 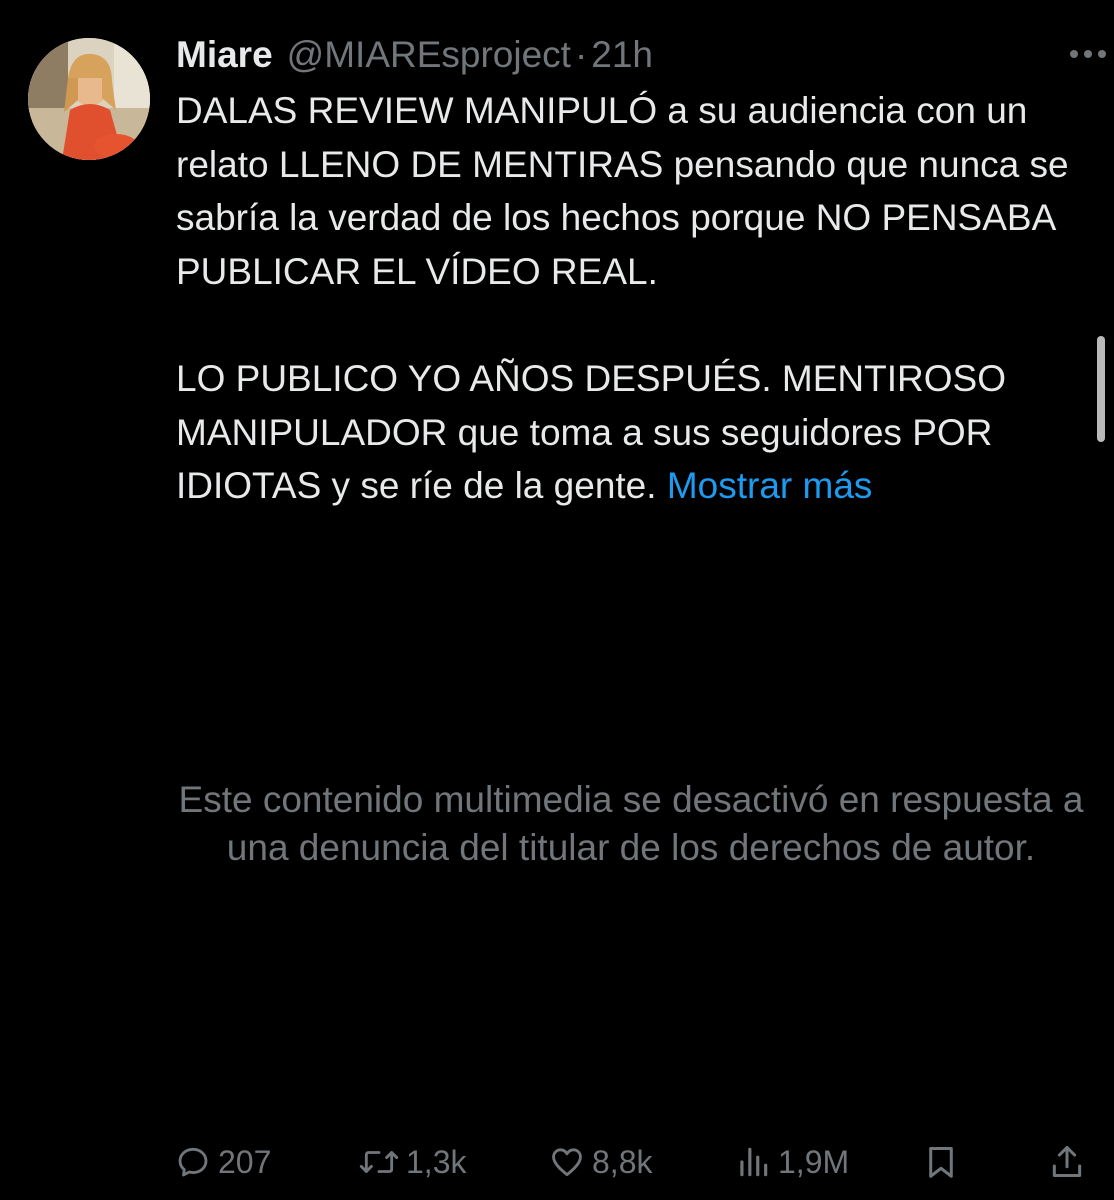 I want to click on reply-count: 207, so click(x=245, y=1161).